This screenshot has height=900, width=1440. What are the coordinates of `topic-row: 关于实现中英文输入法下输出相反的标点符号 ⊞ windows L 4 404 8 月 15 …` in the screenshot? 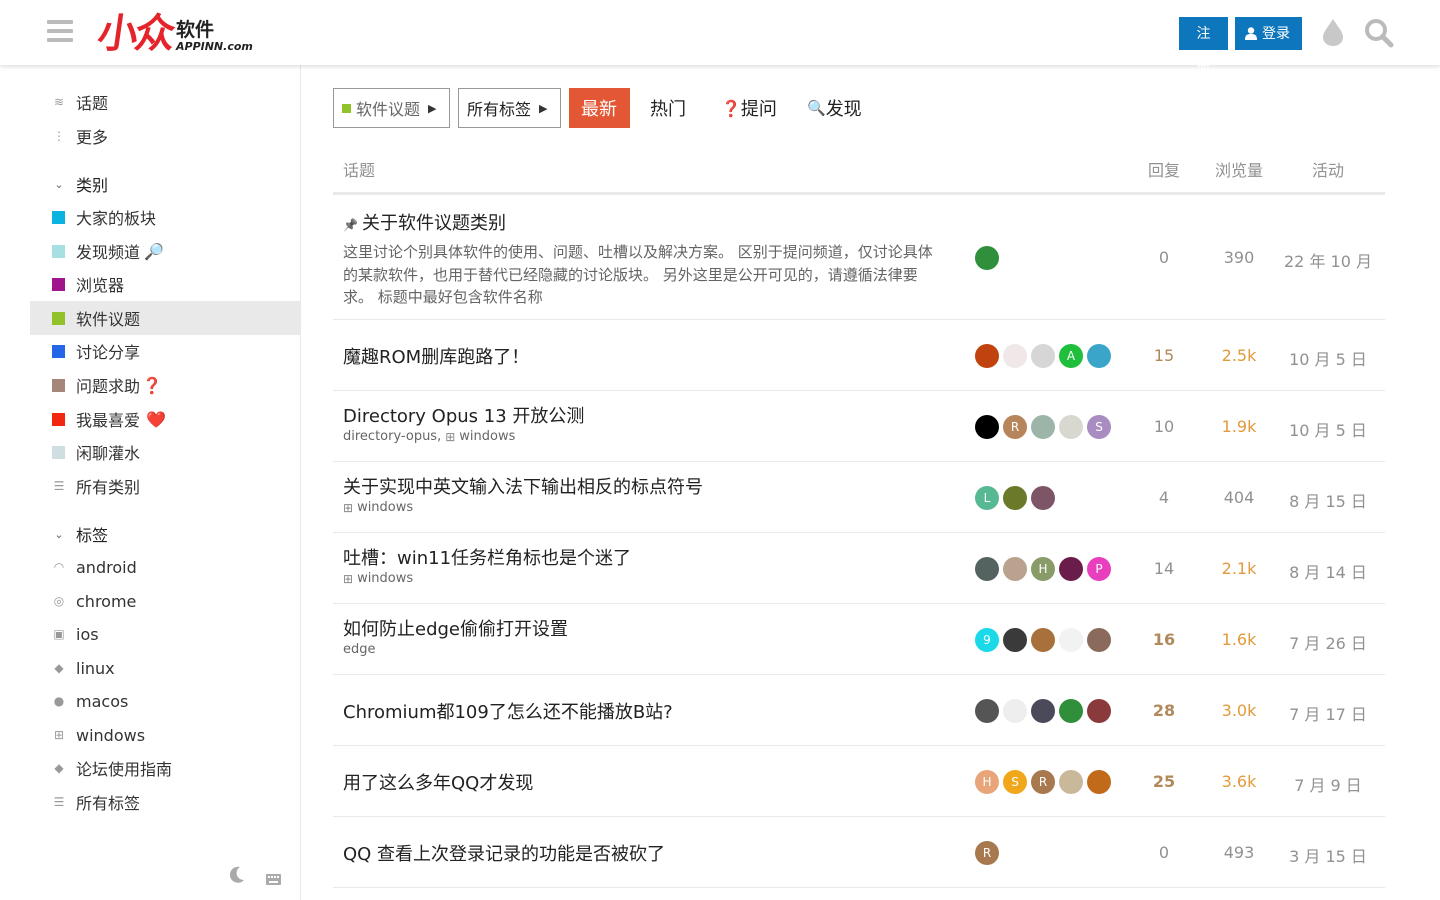 It's located at (859, 497).